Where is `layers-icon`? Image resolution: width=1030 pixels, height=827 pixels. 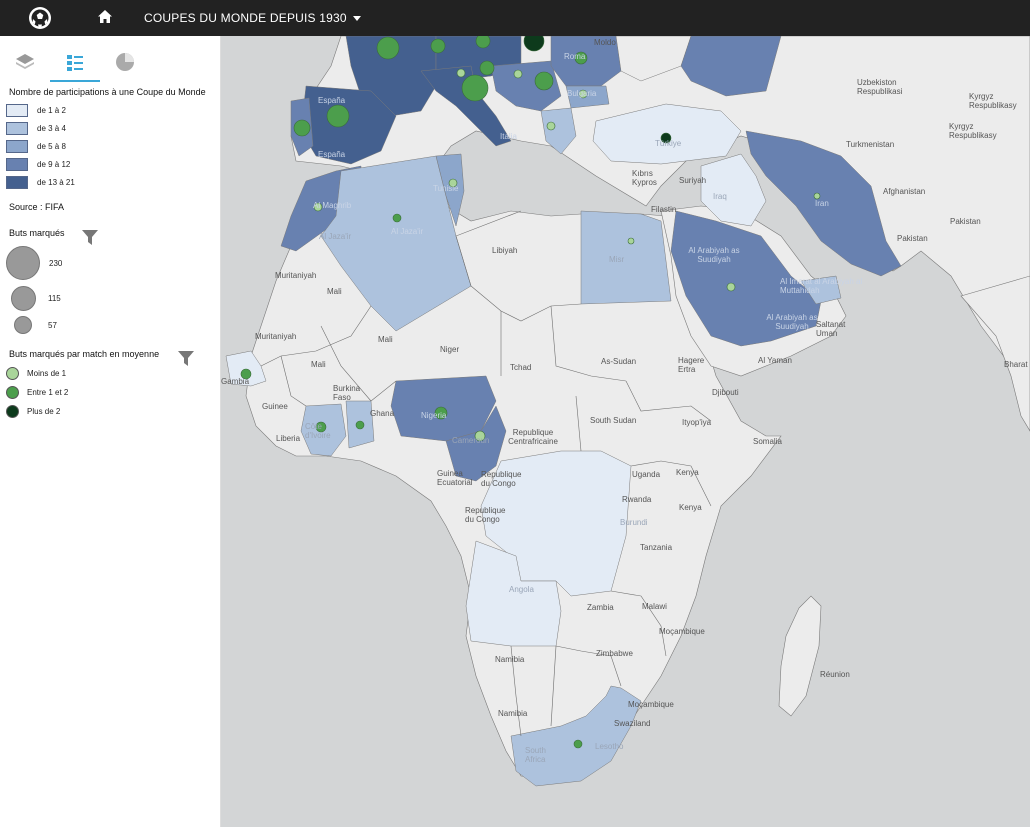
layers-icon is located at coordinates (25, 61).